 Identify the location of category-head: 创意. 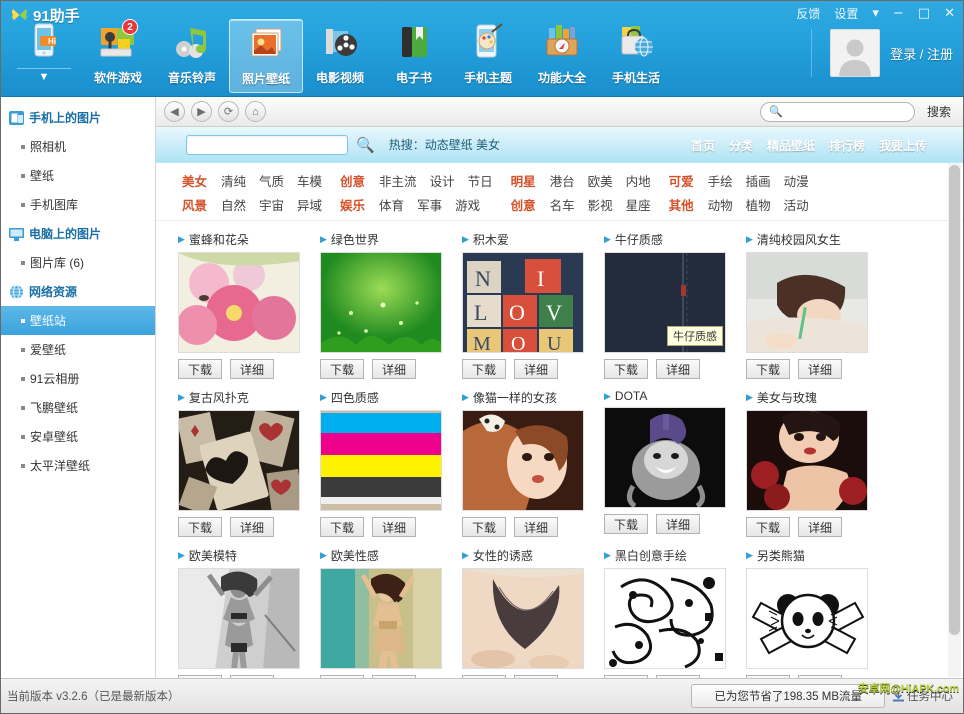
(524, 204).